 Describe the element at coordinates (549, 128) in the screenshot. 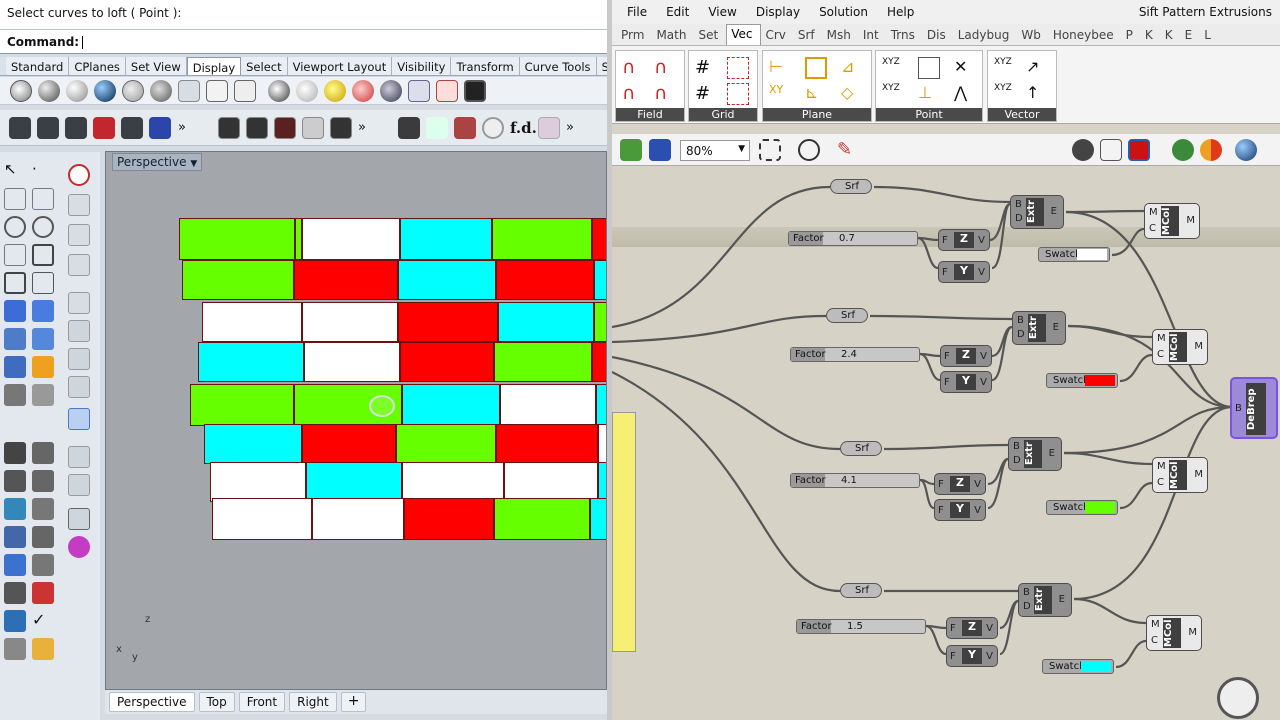

I see `plugin-5-icon` at that location.